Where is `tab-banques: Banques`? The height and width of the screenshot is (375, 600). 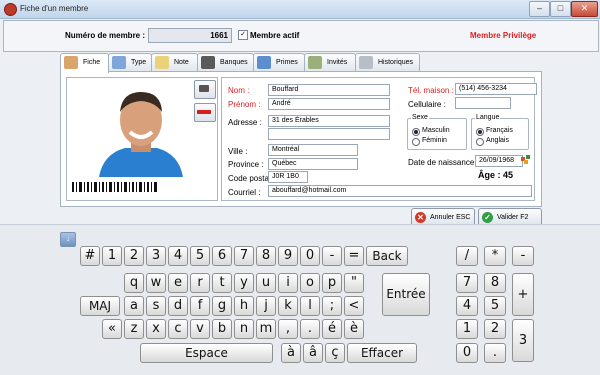 tab-banques: Banques is located at coordinates (225, 62).